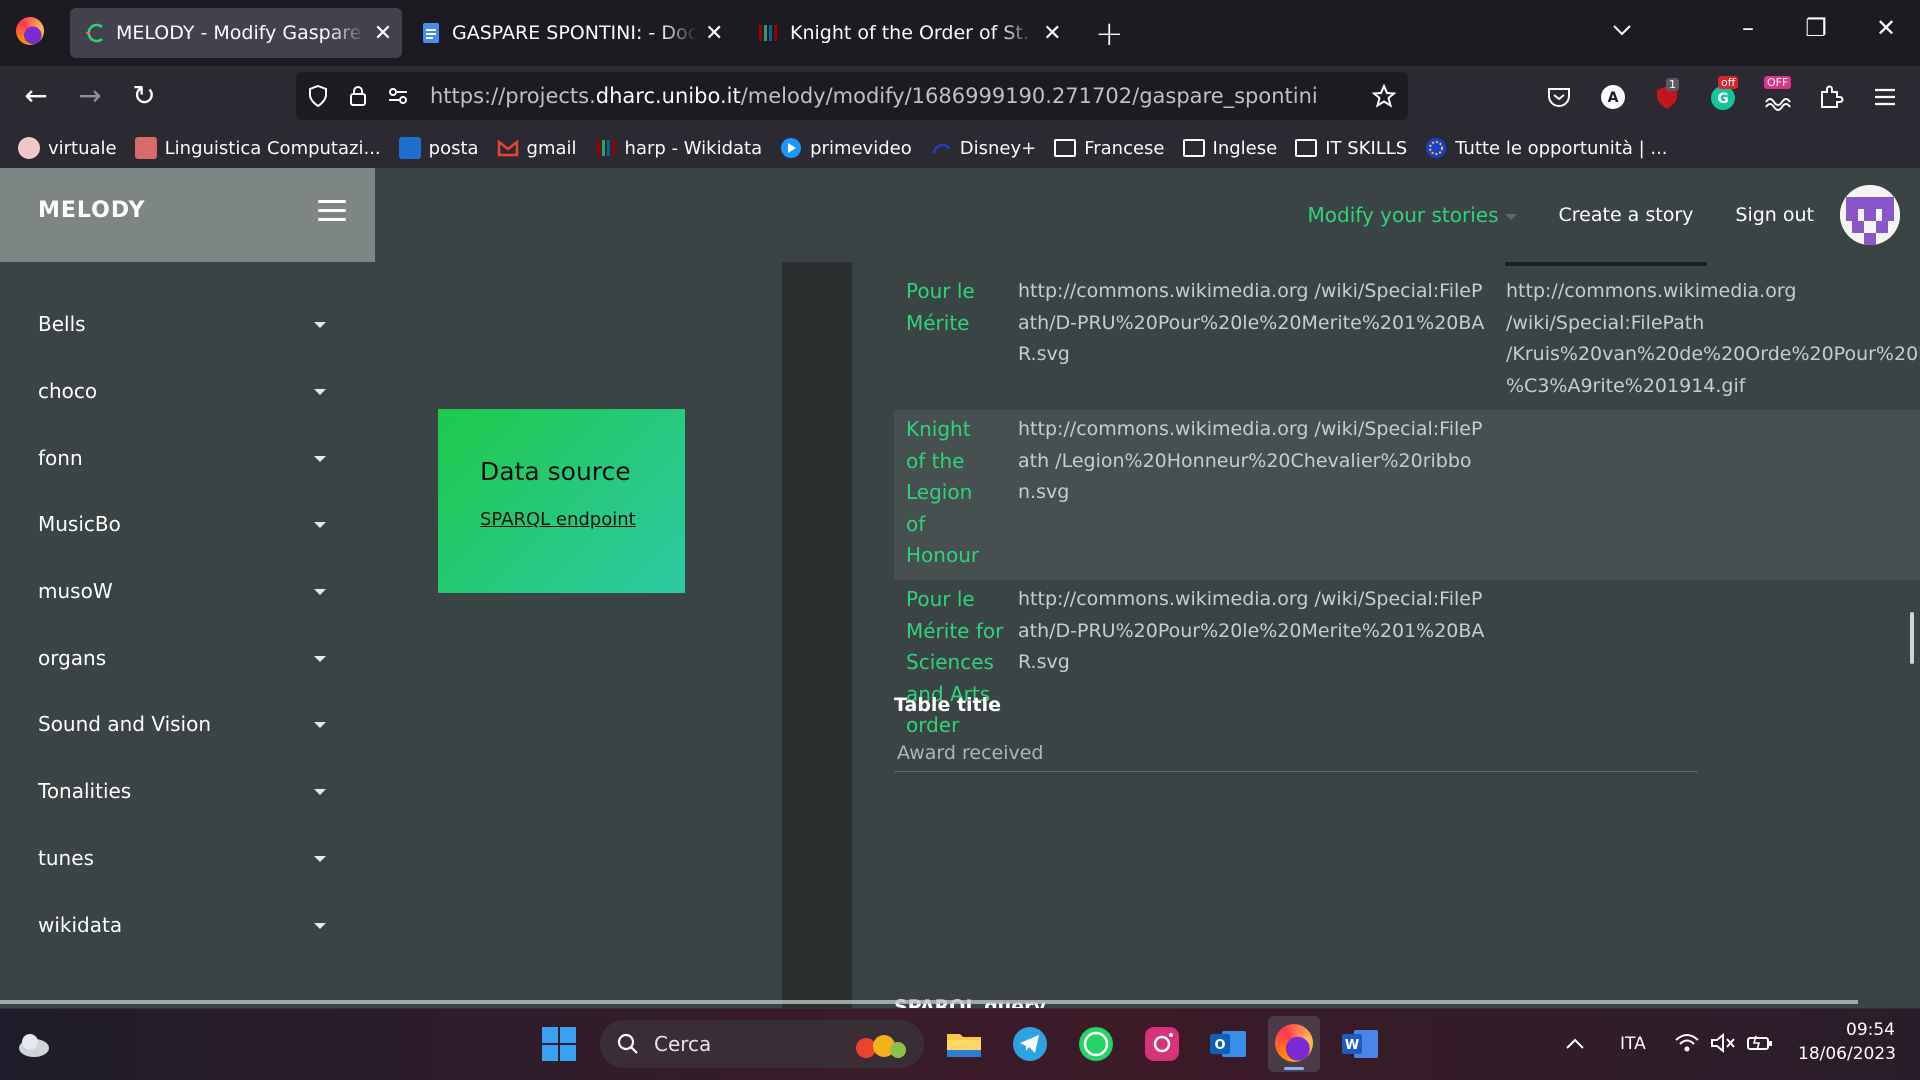  Describe the element at coordinates (1306, 148) in the screenshot. I see `folder-icon` at that location.